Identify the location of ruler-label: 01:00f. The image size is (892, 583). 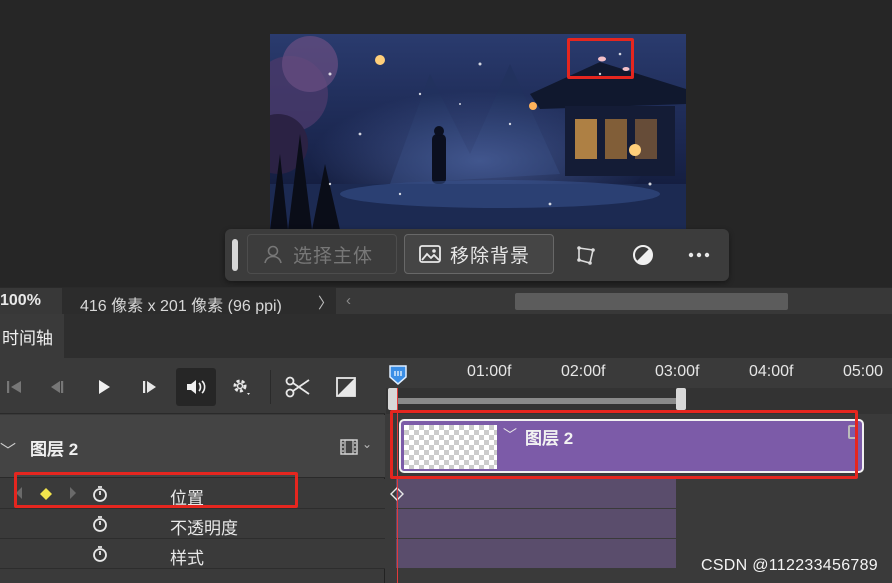
(489, 371).